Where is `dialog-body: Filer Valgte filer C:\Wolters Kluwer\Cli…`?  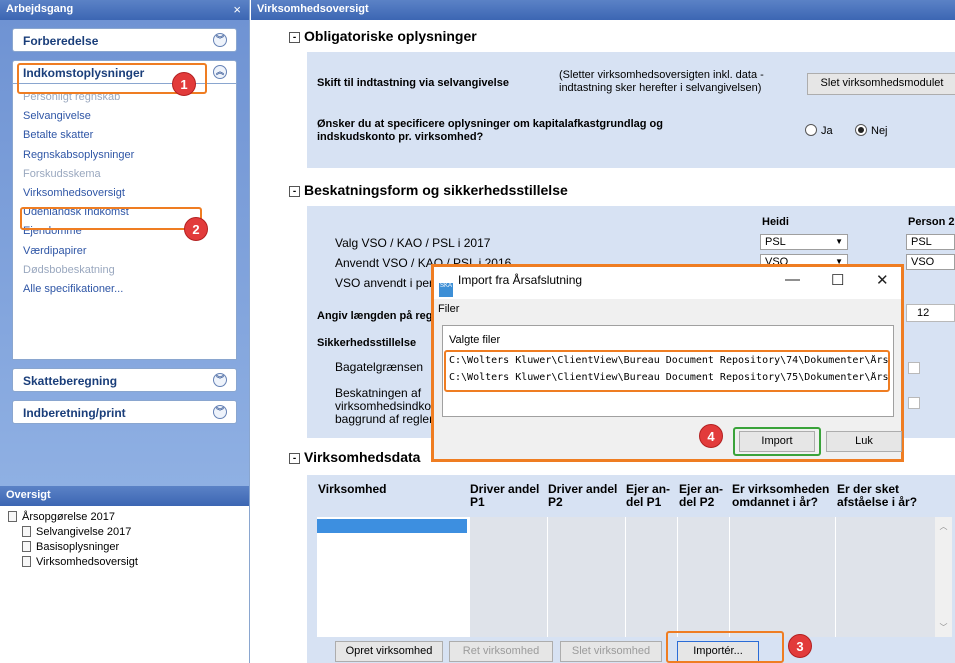 dialog-body: Filer Valgte filer C:\Wolters Kluwer\Cli… is located at coordinates (668, 379).